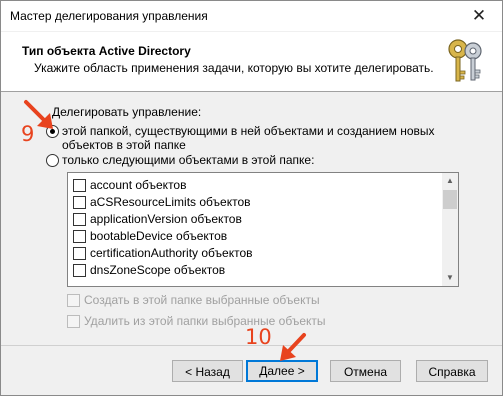 This screenshot has height=396, width=503. I want to click on step-10-annotation: 10, so click(258, 337).